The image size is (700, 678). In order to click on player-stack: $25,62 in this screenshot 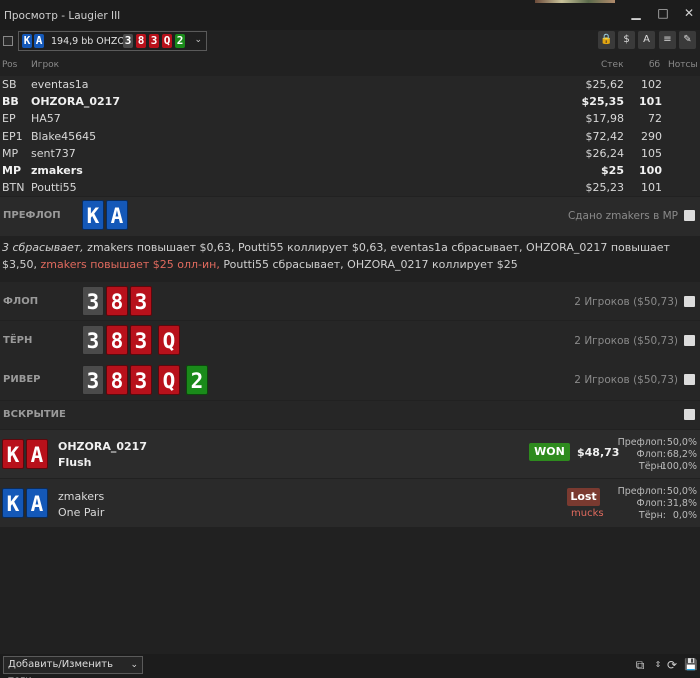, I will do `click(605, 84)`.